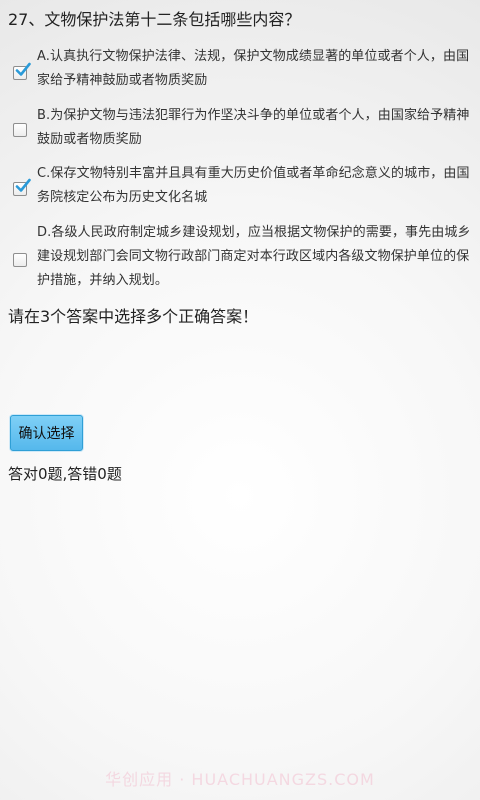 This screenshot has height=800, width=480. I want to click on checkbox-a, so click(22, 71).